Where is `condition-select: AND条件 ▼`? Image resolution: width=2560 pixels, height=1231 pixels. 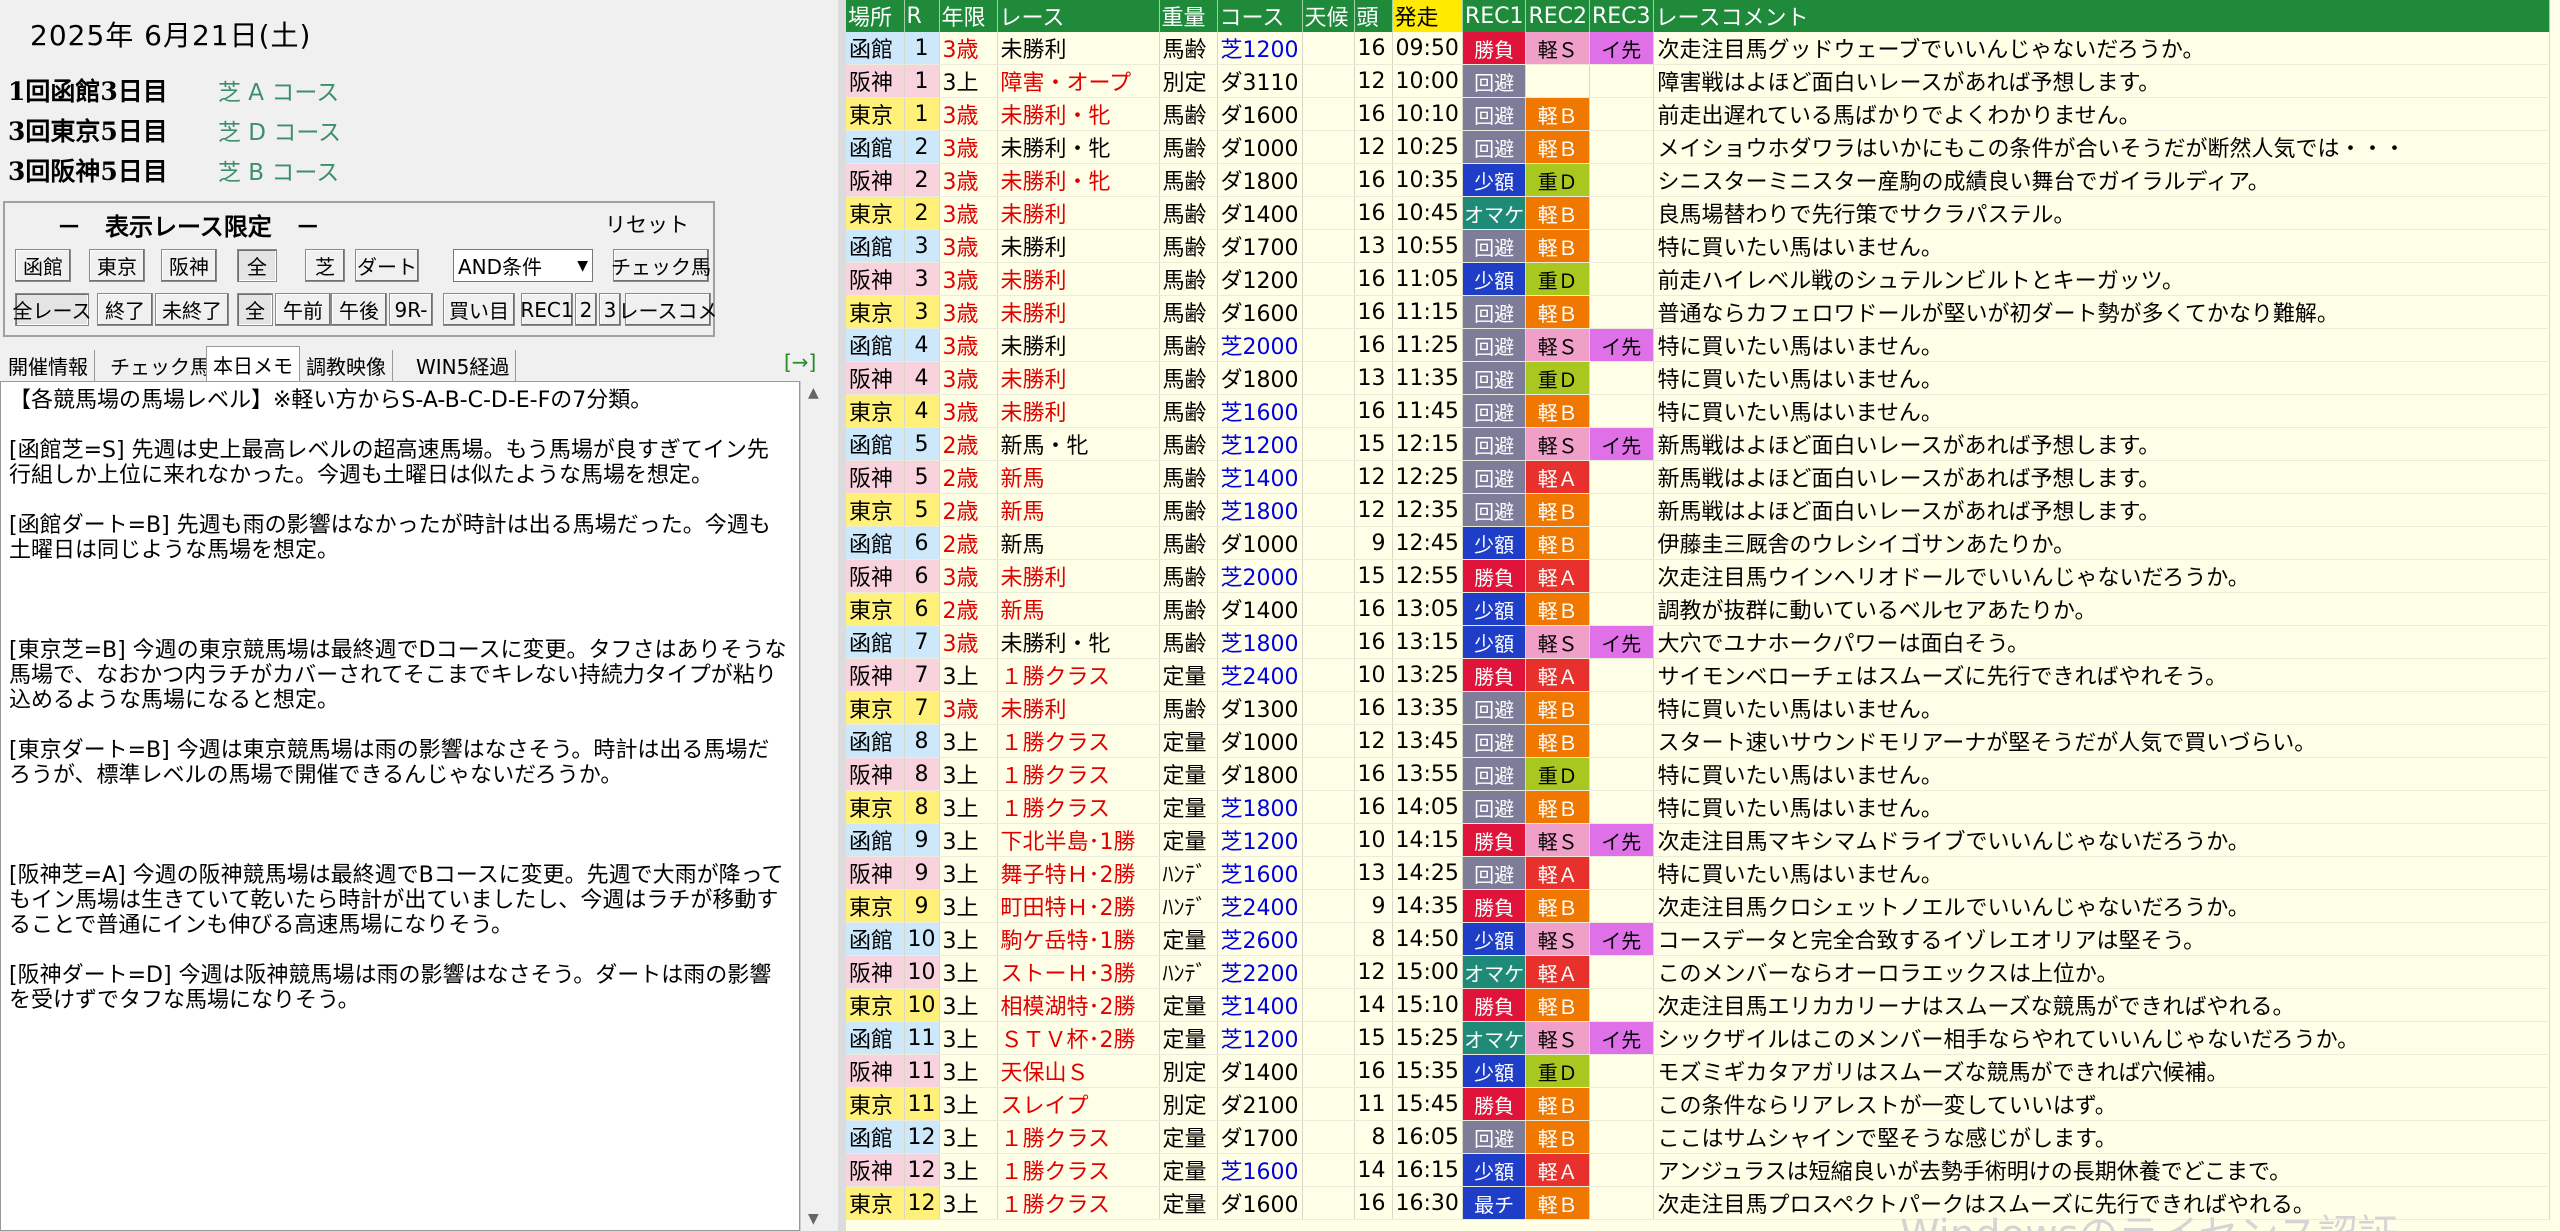
condition-select: AND条件 ▼ is located at coordinates (523, 265).